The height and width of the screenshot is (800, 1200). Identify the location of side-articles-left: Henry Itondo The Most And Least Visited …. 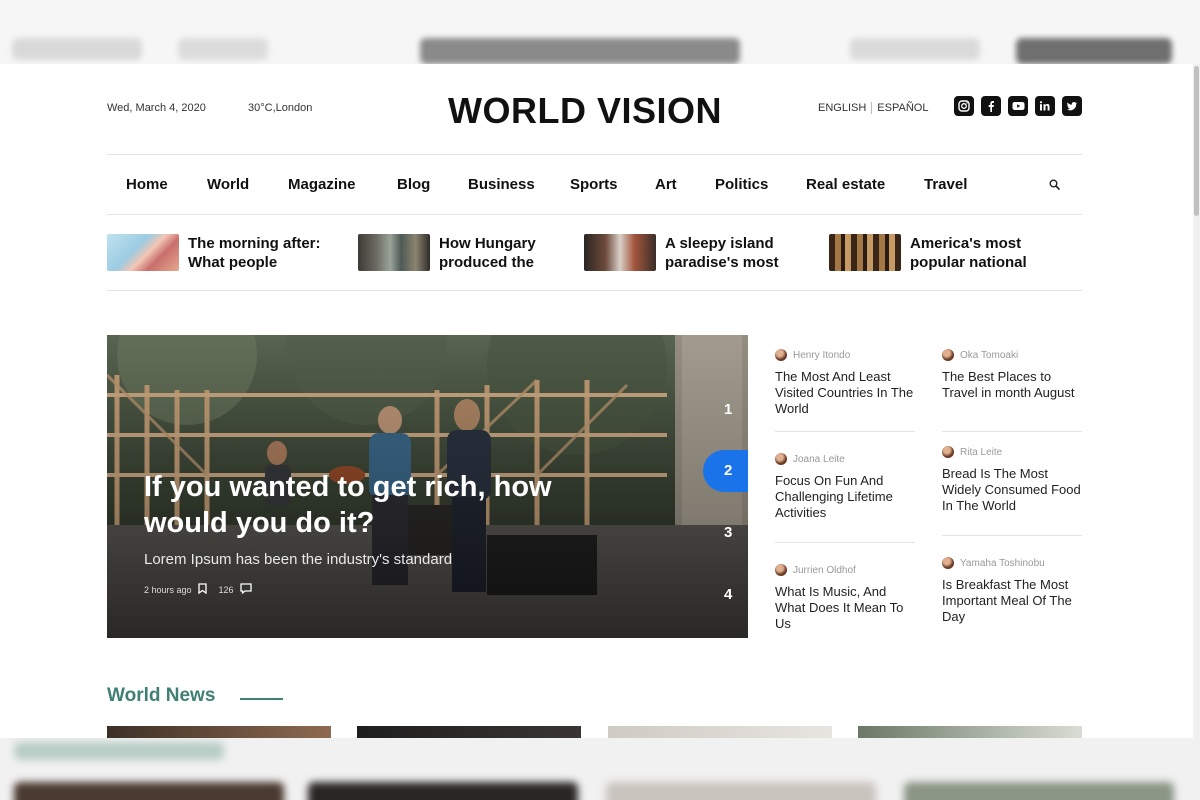
(845, 494).